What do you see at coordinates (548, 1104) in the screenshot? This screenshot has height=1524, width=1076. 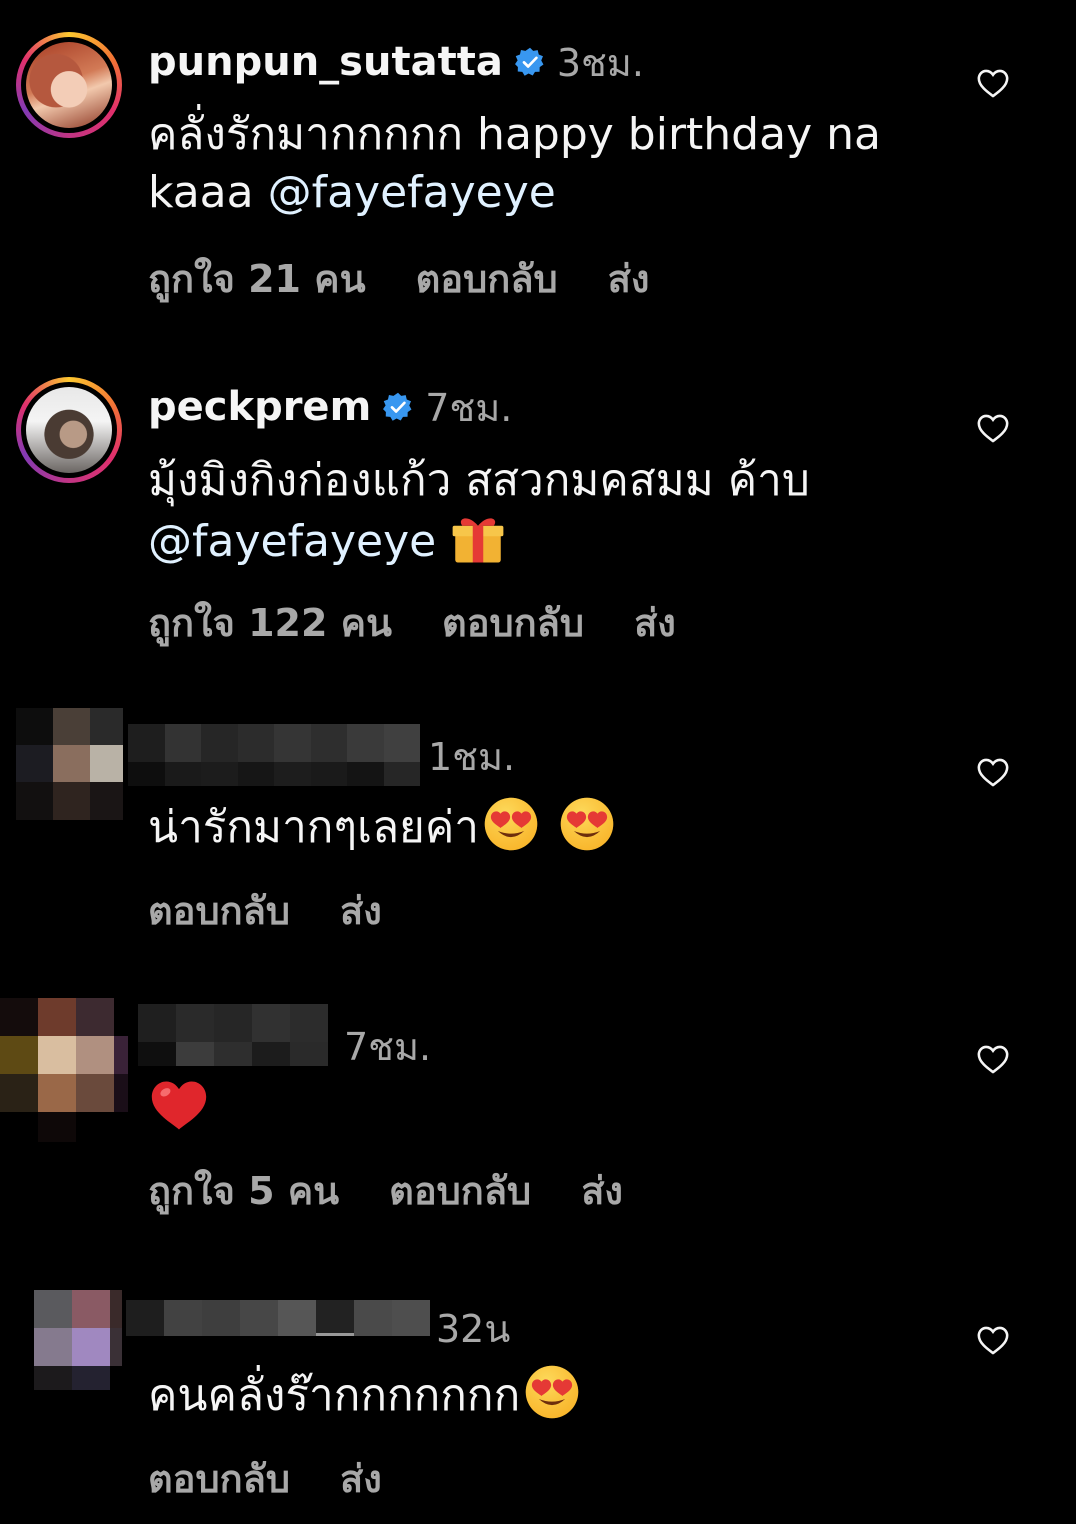 I see `comment-text` at bounding box center [548, 1104].